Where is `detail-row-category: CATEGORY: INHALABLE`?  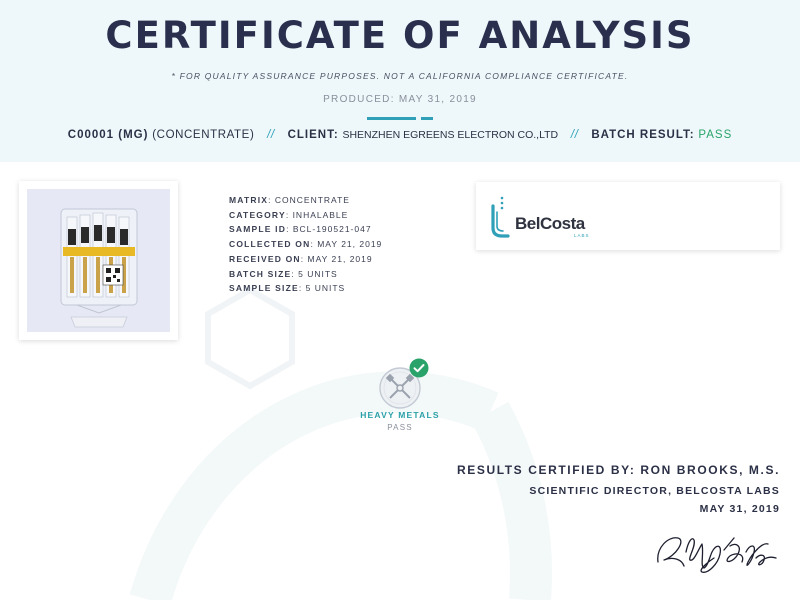 detail-row-category: CATEGORY: INHALABLE is located at coordinates (289, 214).